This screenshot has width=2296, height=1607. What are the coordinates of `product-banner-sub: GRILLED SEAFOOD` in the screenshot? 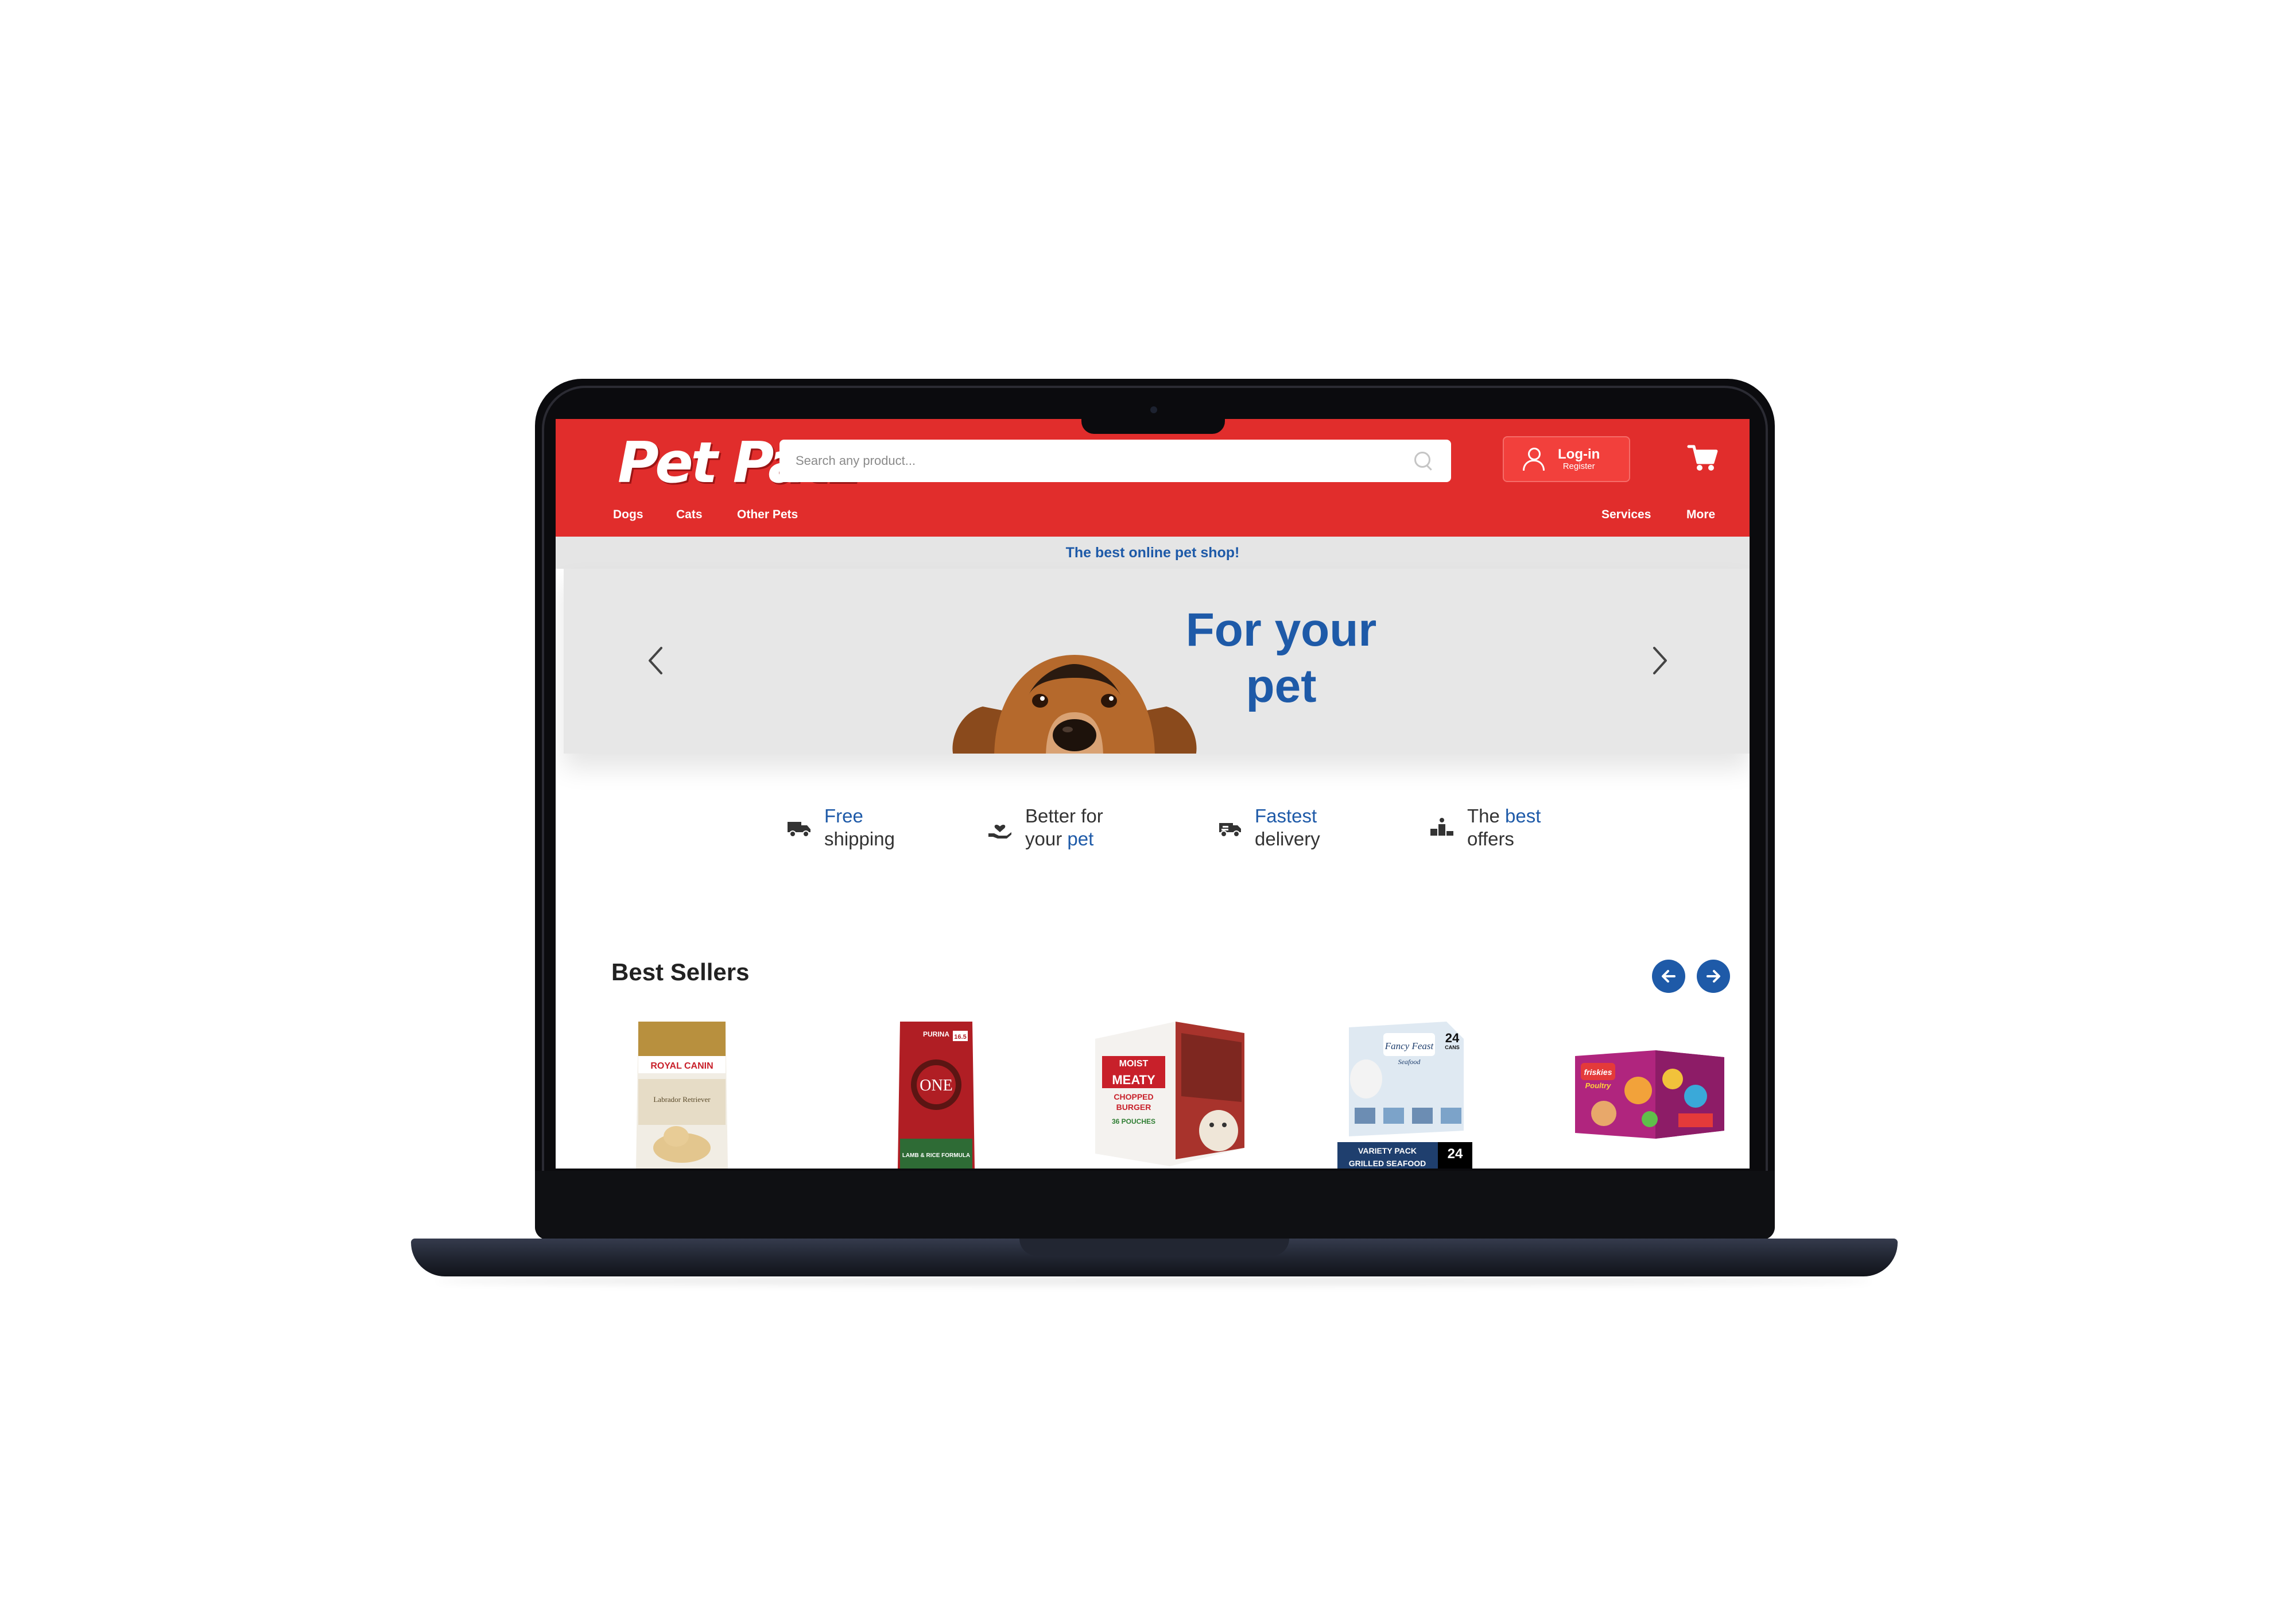 It's located at (1387, 1163).